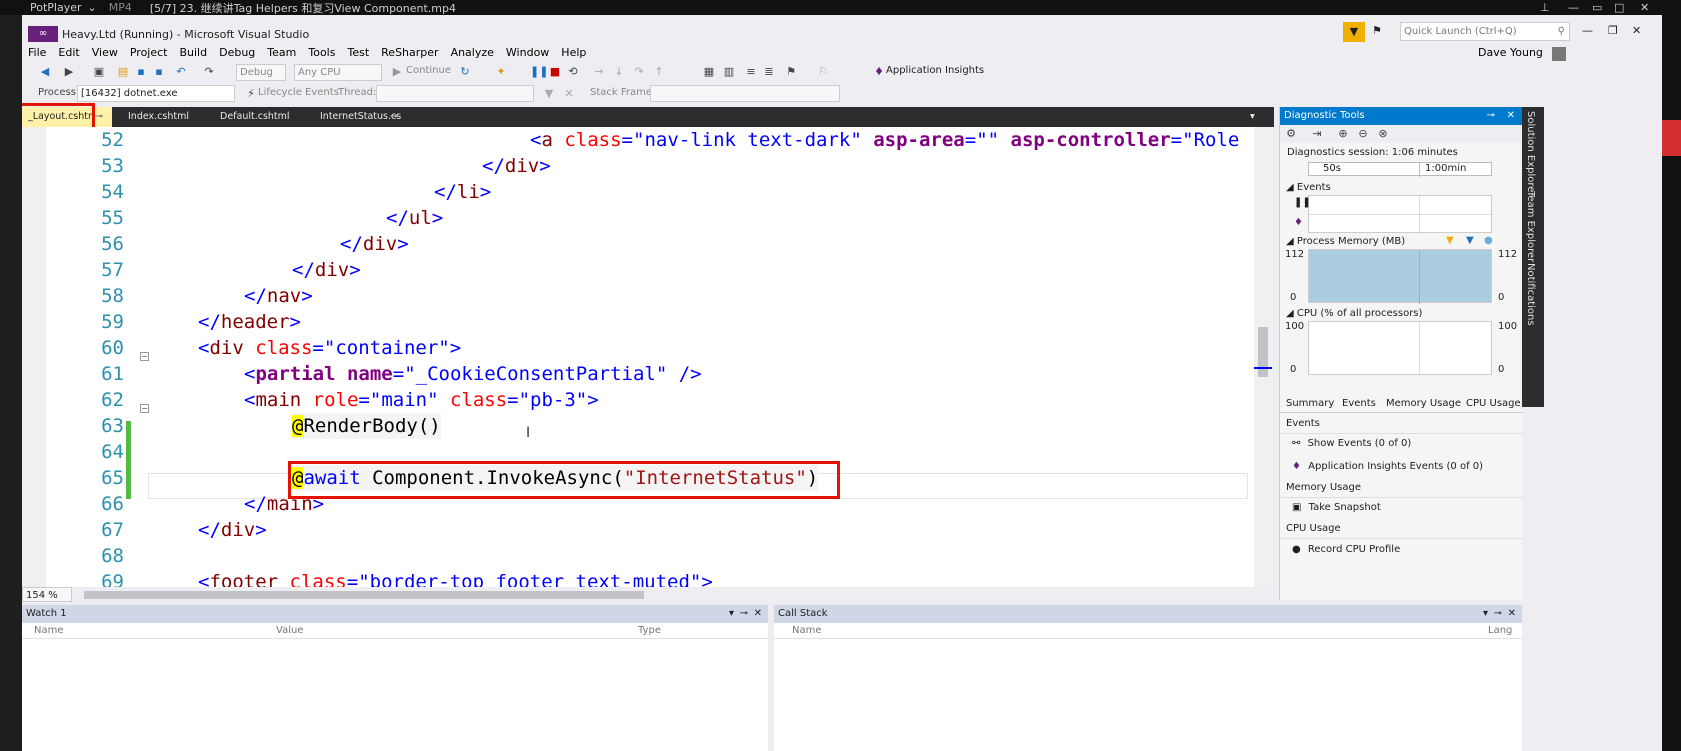 The height and width of the screenshot is (751, 1681). What do you see at coordinates (639, 72) in the screenshot?
I see `step-over-icon: ↷` at bounding box center [639, 72].